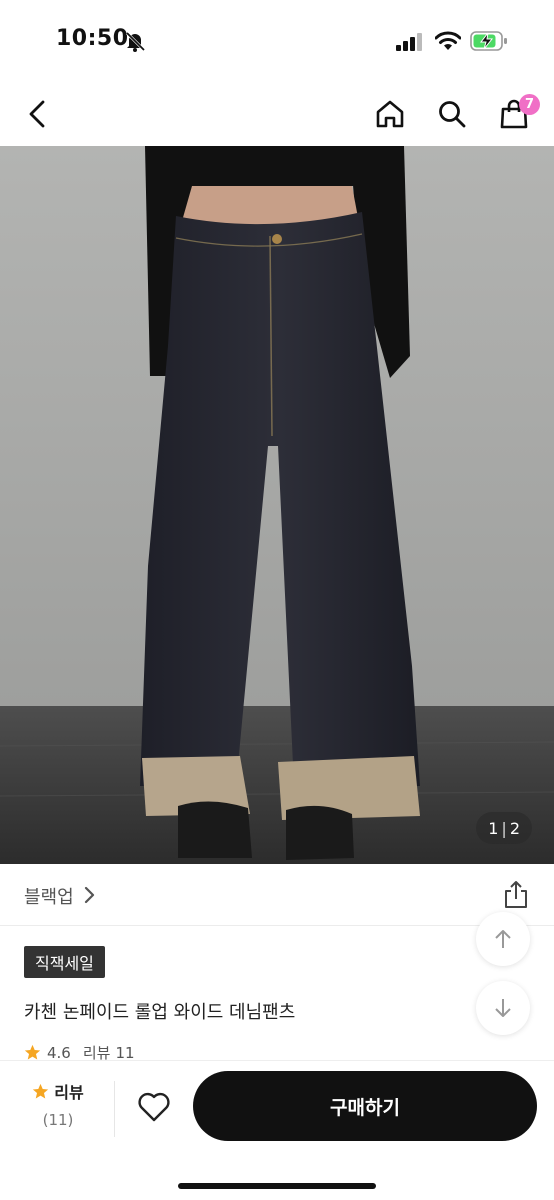  What do you see at coordinates (365, 1106) in the screenshot?
I see `buy-button: 구매하기` at bounding box center [365, 1106].